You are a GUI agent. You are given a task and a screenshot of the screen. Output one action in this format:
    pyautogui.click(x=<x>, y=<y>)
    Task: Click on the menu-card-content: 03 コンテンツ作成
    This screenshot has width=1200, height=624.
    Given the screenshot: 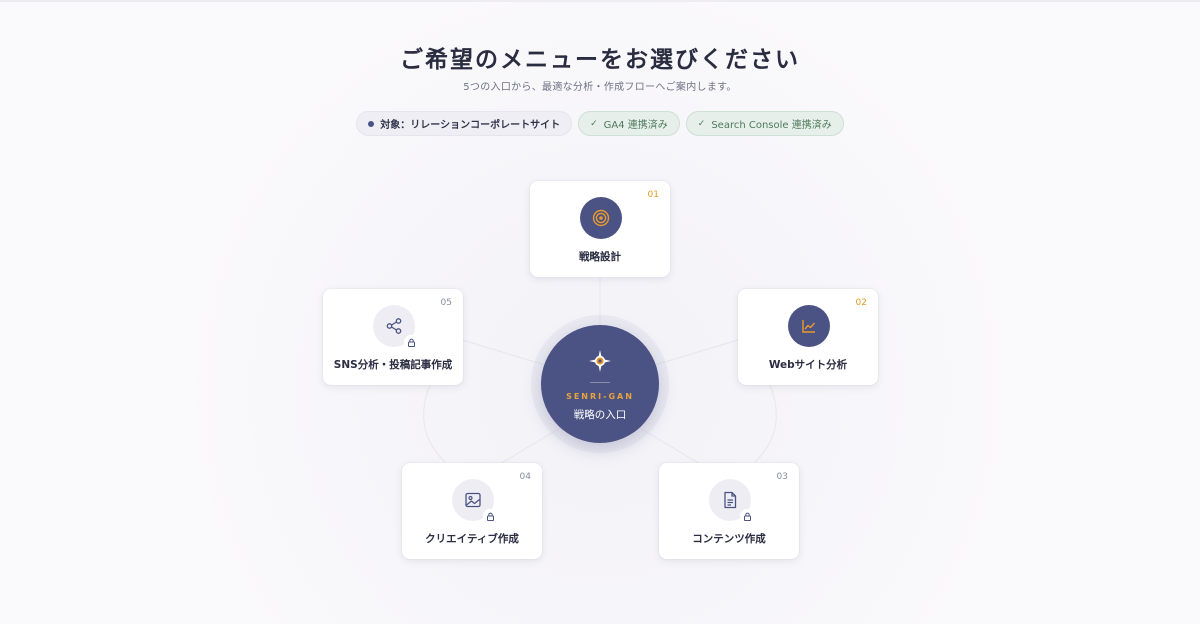 What is the action you would take?
    pyautogui.click(x=729, y=511)
    